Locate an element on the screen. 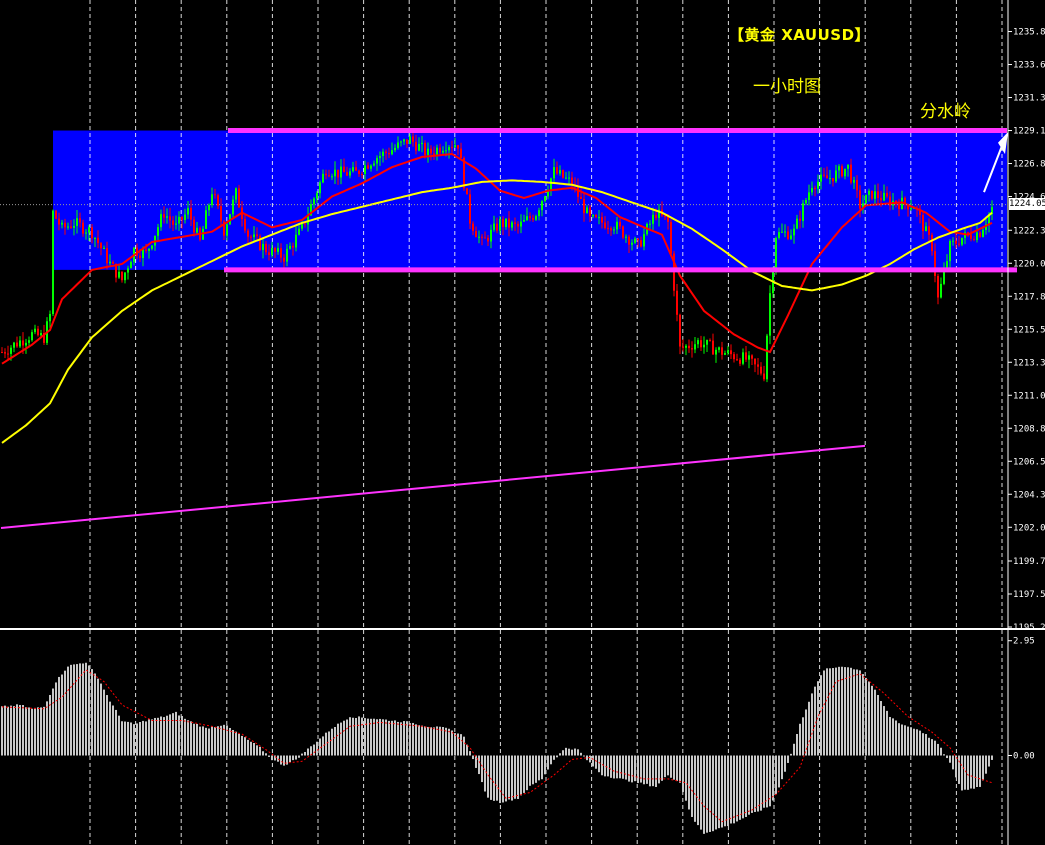  y-tick-label: 1208.80 is located at coordinates (1029, 429).